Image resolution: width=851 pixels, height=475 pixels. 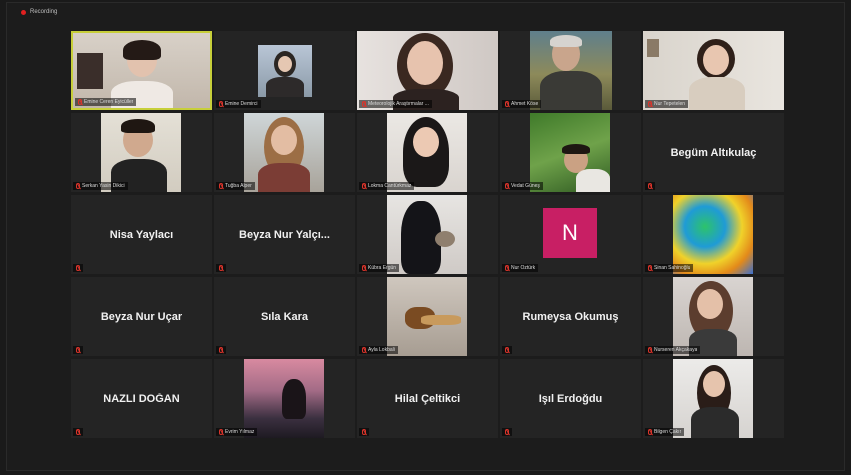 What do you see at coordinates (387, 186) in the screenshot?
I see `participant-caption: Lokma Cantürkmaz` at bounding box center [387, 186].